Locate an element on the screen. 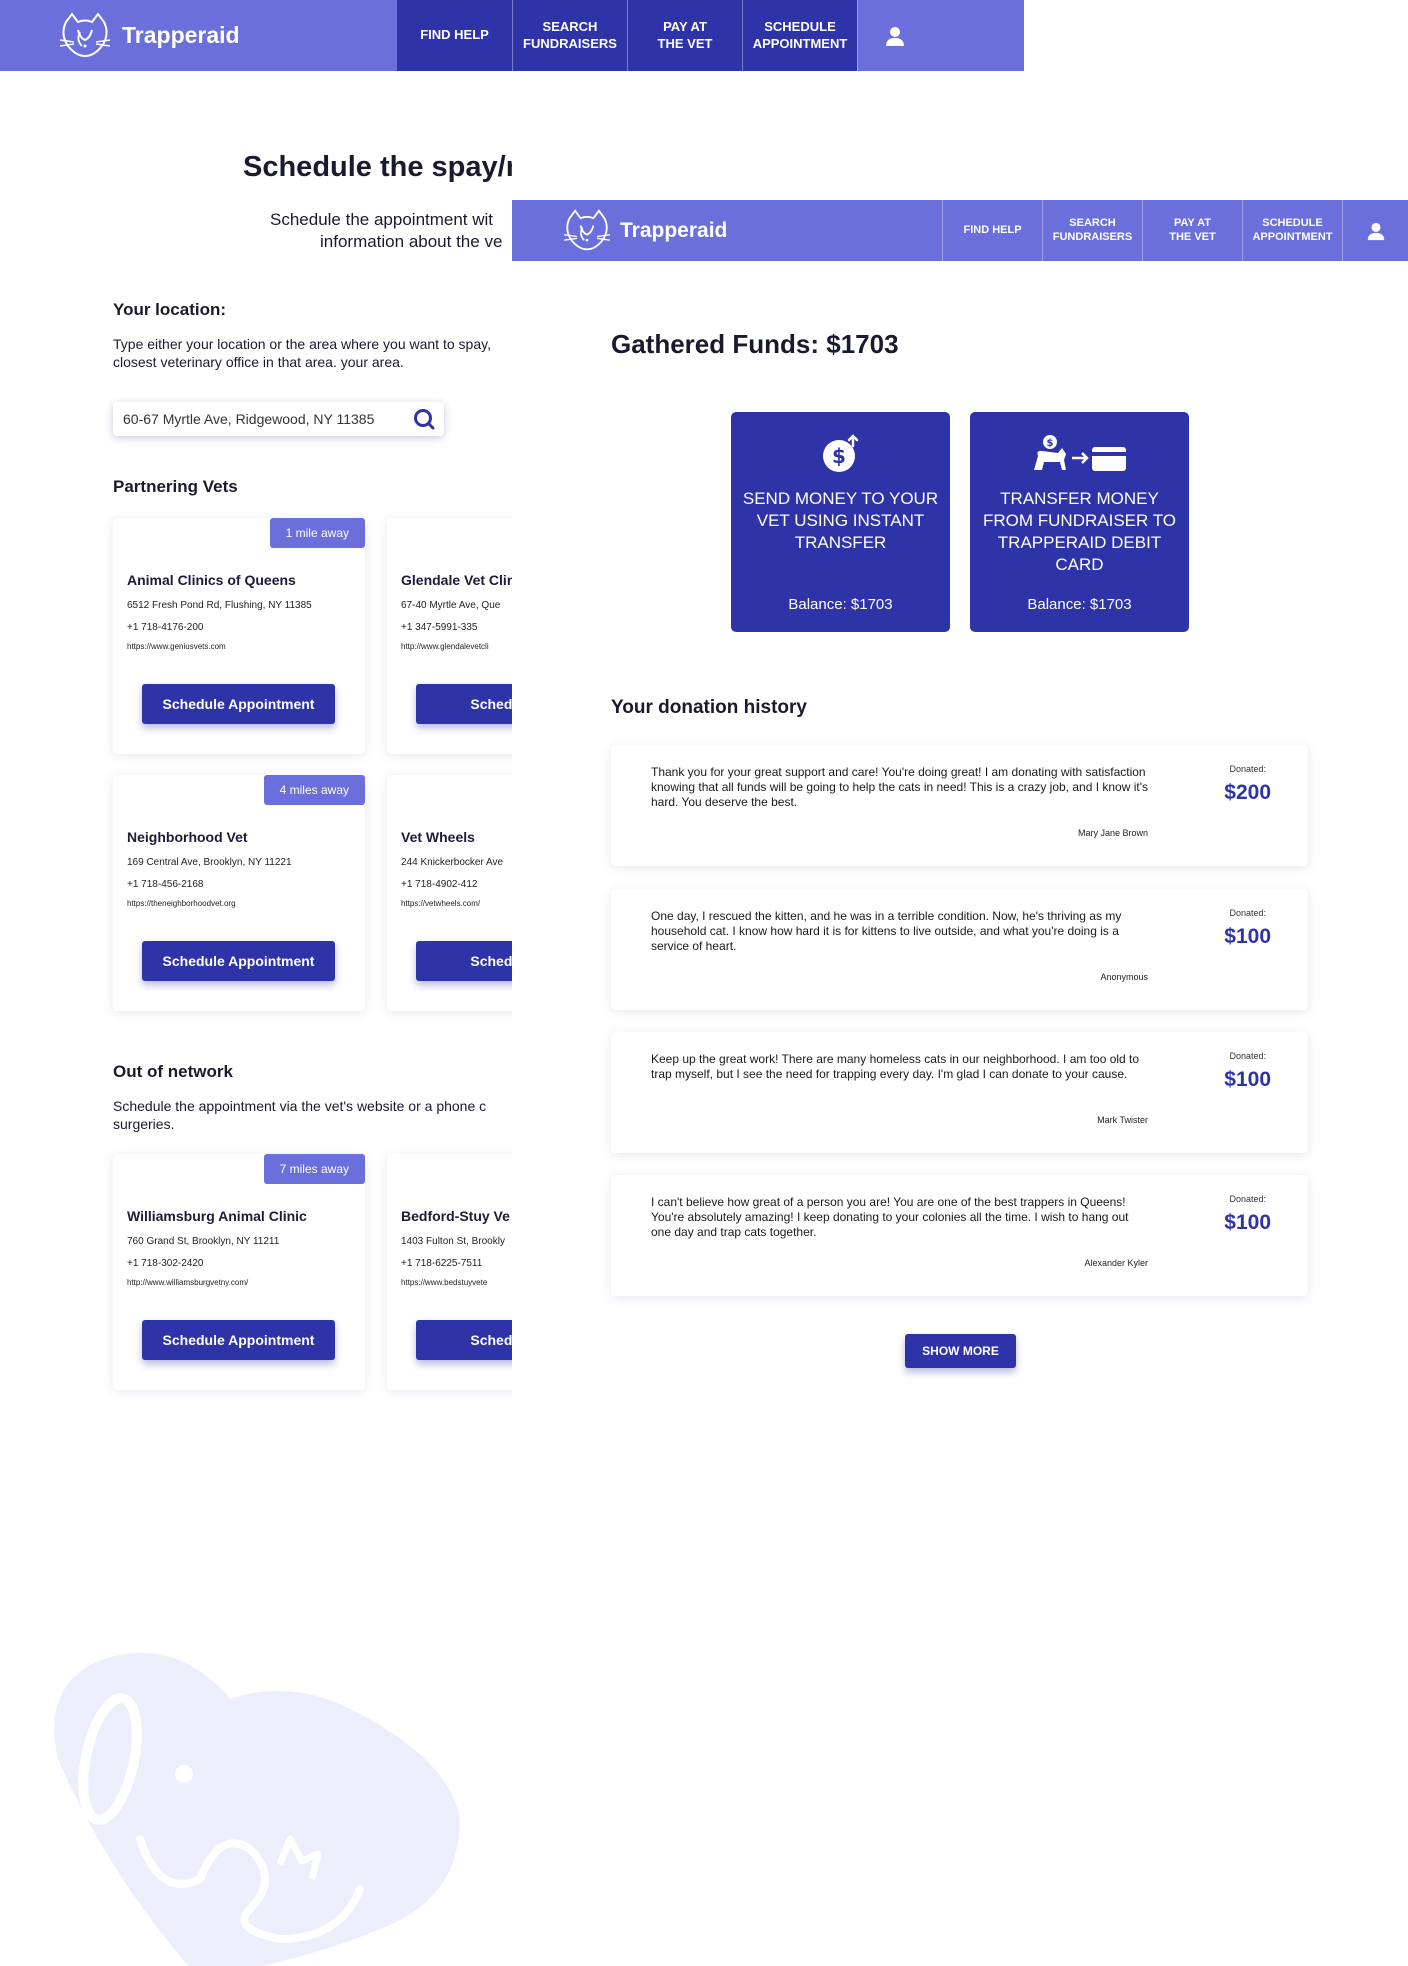 This screenshot has width=1408, height=1966. vet-url: http://www.williamsburgvetny.com/ is located at coordinates (187, 1282).